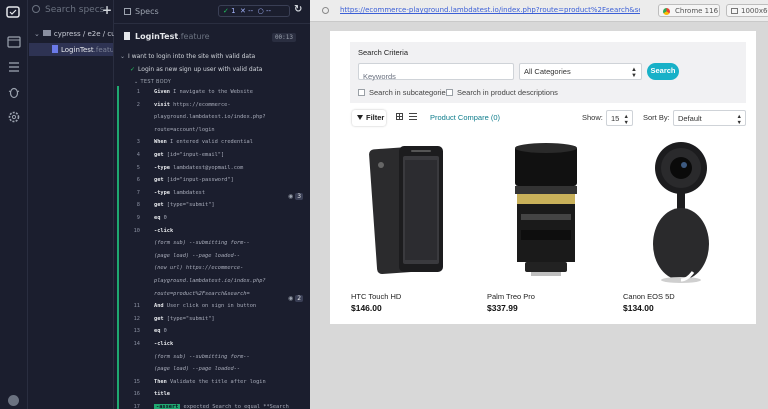 The height and width of the screenshot is (409, 768). I want to click on command-number: 3, so click(138, 142).